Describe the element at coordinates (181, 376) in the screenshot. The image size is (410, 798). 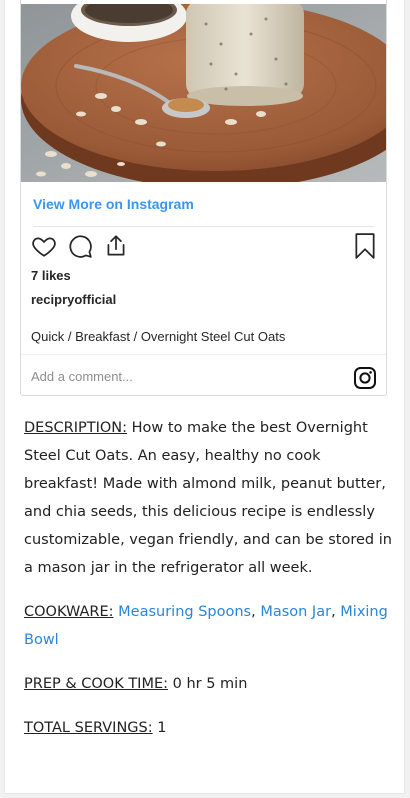
I see `add-comment-input` at that location.